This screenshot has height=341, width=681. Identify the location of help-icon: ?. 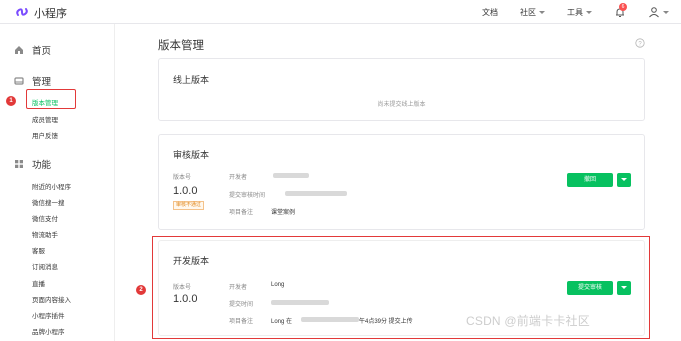
(640, 43).